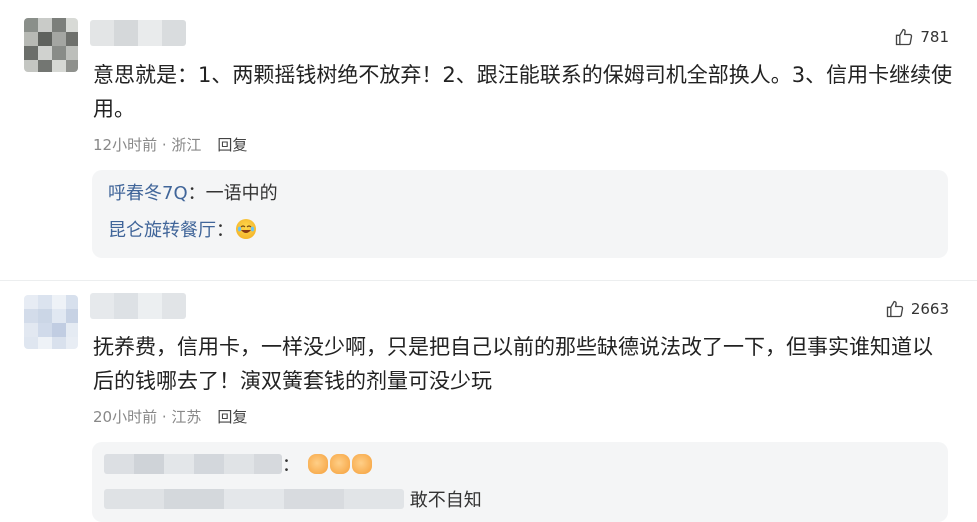 The height and width of the screenshot is (522, 977). I want to click on reply-username: 呼春冬7Q, so click(148, 193).